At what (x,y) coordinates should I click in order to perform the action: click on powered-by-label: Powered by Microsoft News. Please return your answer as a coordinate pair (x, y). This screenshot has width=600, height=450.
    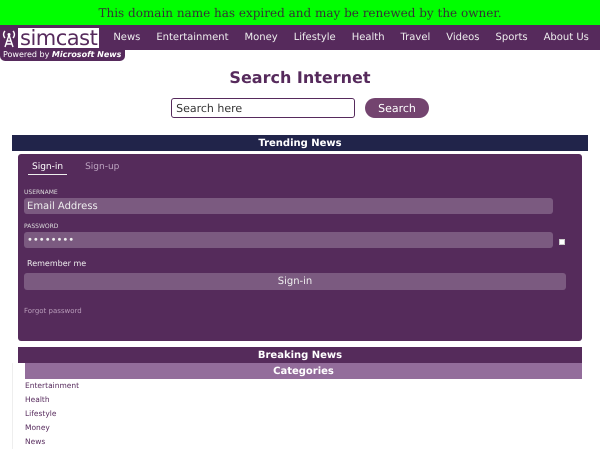
    Looking at the image, I should click on (63, 55).